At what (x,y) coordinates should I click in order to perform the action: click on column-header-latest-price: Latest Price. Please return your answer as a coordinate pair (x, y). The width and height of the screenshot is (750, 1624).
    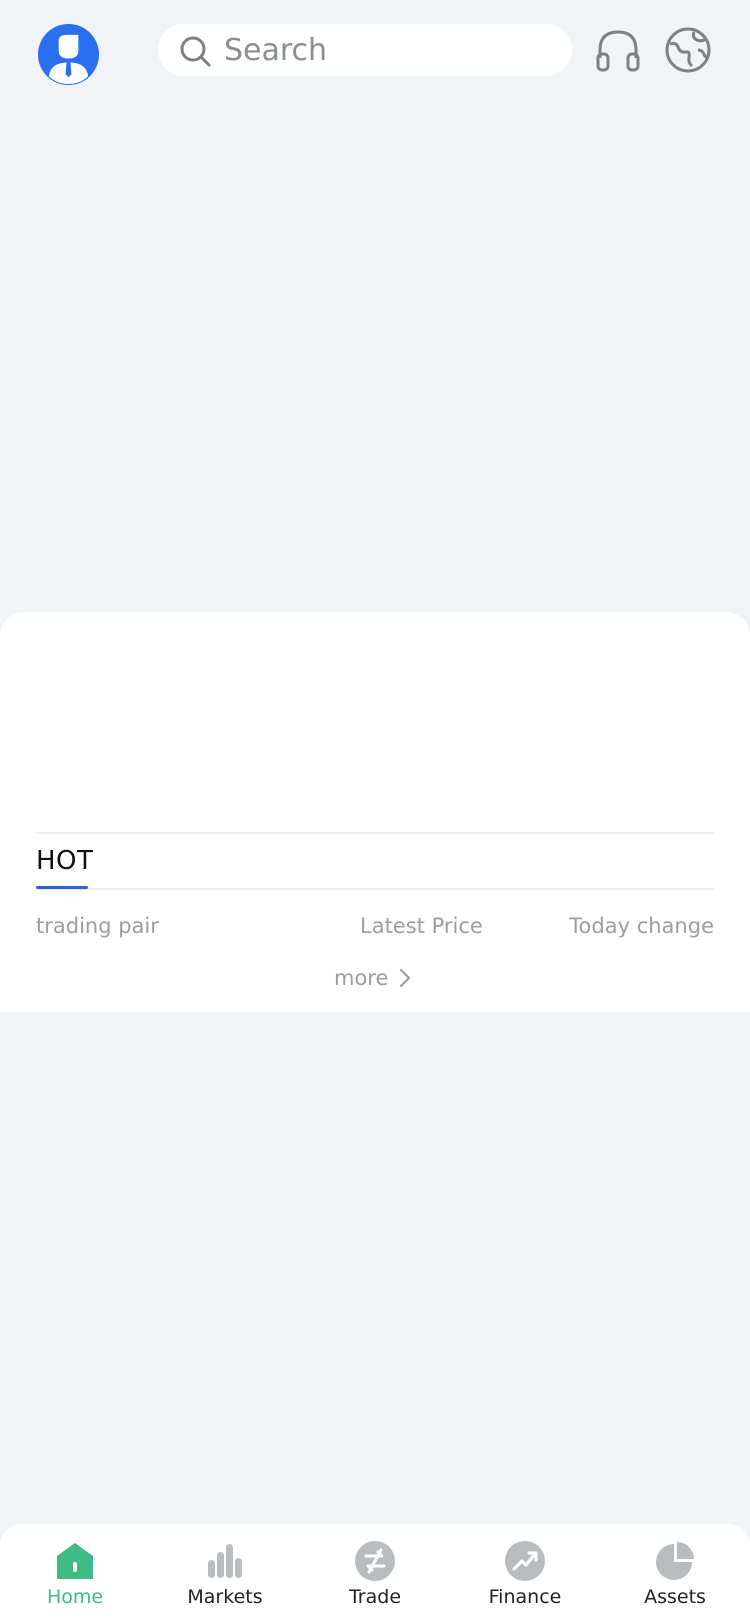
    Looking at the image, I should click on (421, 926).